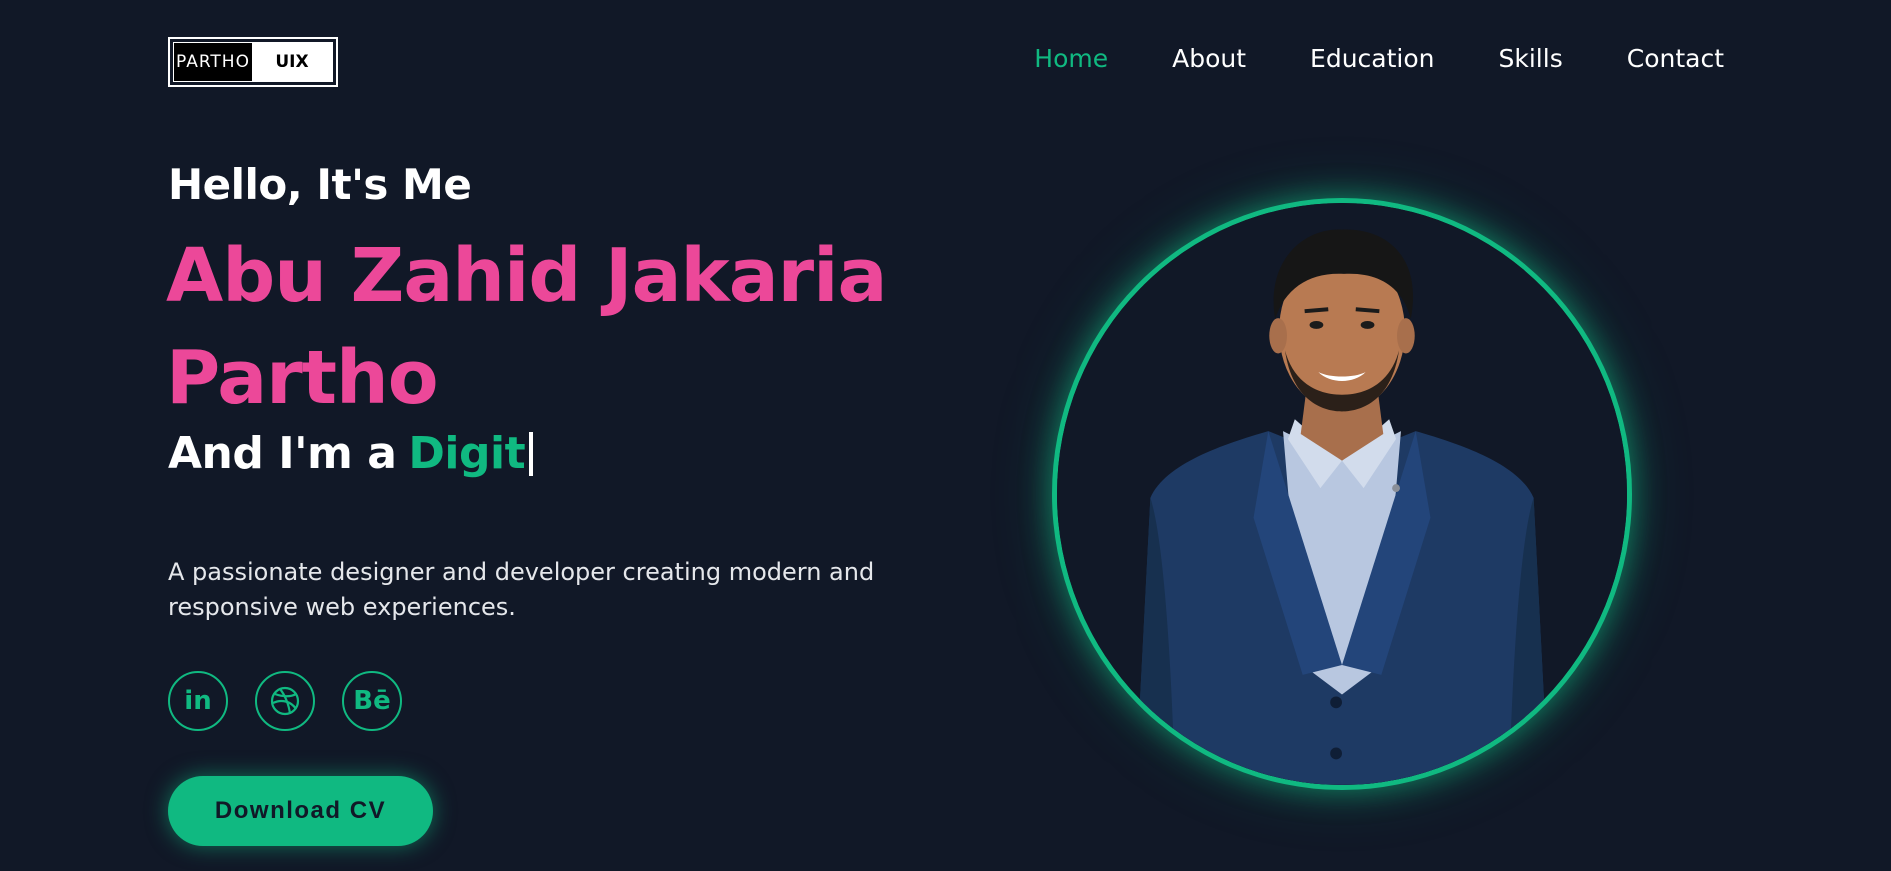 This screenshot has width=1891, height=871. I want to click on nav-contact: Contact, so click(1675, 59).